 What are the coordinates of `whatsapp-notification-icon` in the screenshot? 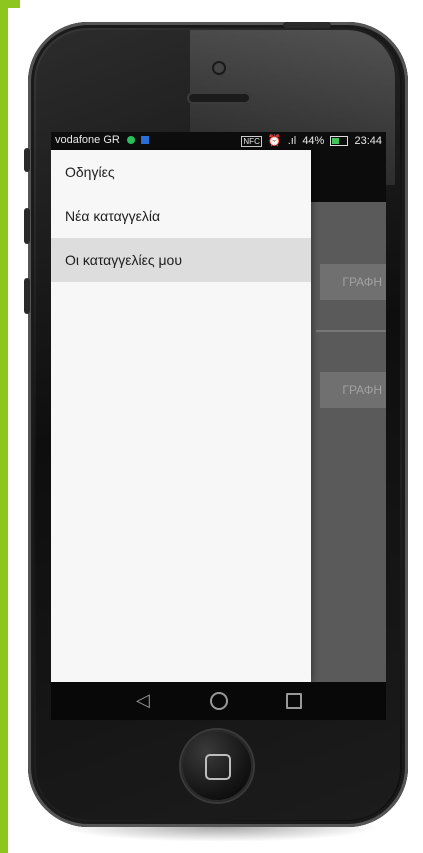 It's located at (130, 140).